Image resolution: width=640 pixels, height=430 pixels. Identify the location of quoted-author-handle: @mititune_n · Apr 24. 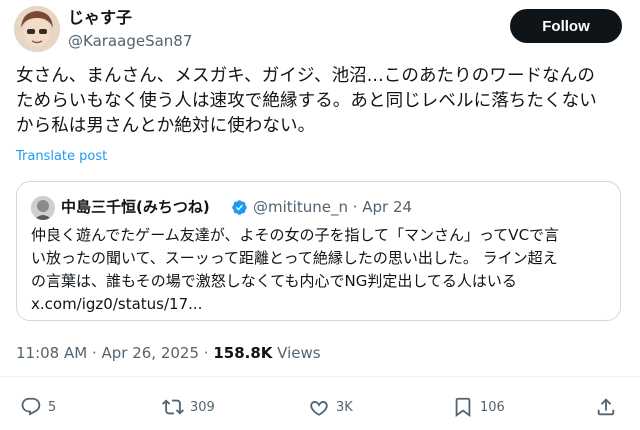
(332, 207).